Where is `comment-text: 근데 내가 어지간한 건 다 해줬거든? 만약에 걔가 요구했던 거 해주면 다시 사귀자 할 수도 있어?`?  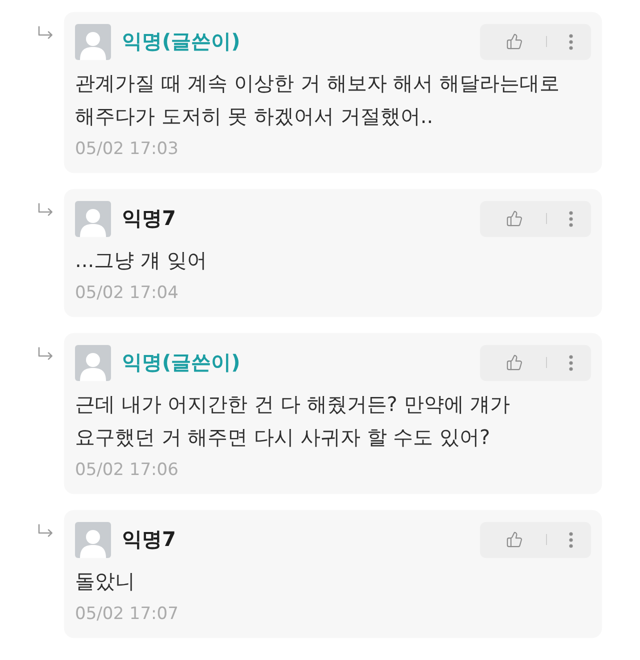 comment-text: 근데 내가 어지간한 건 다 해줬거든? 만약에 걔가 요구했던 거 해주면 다시 사귀자 할 수도 있어? is located at coordinates (293, 421).